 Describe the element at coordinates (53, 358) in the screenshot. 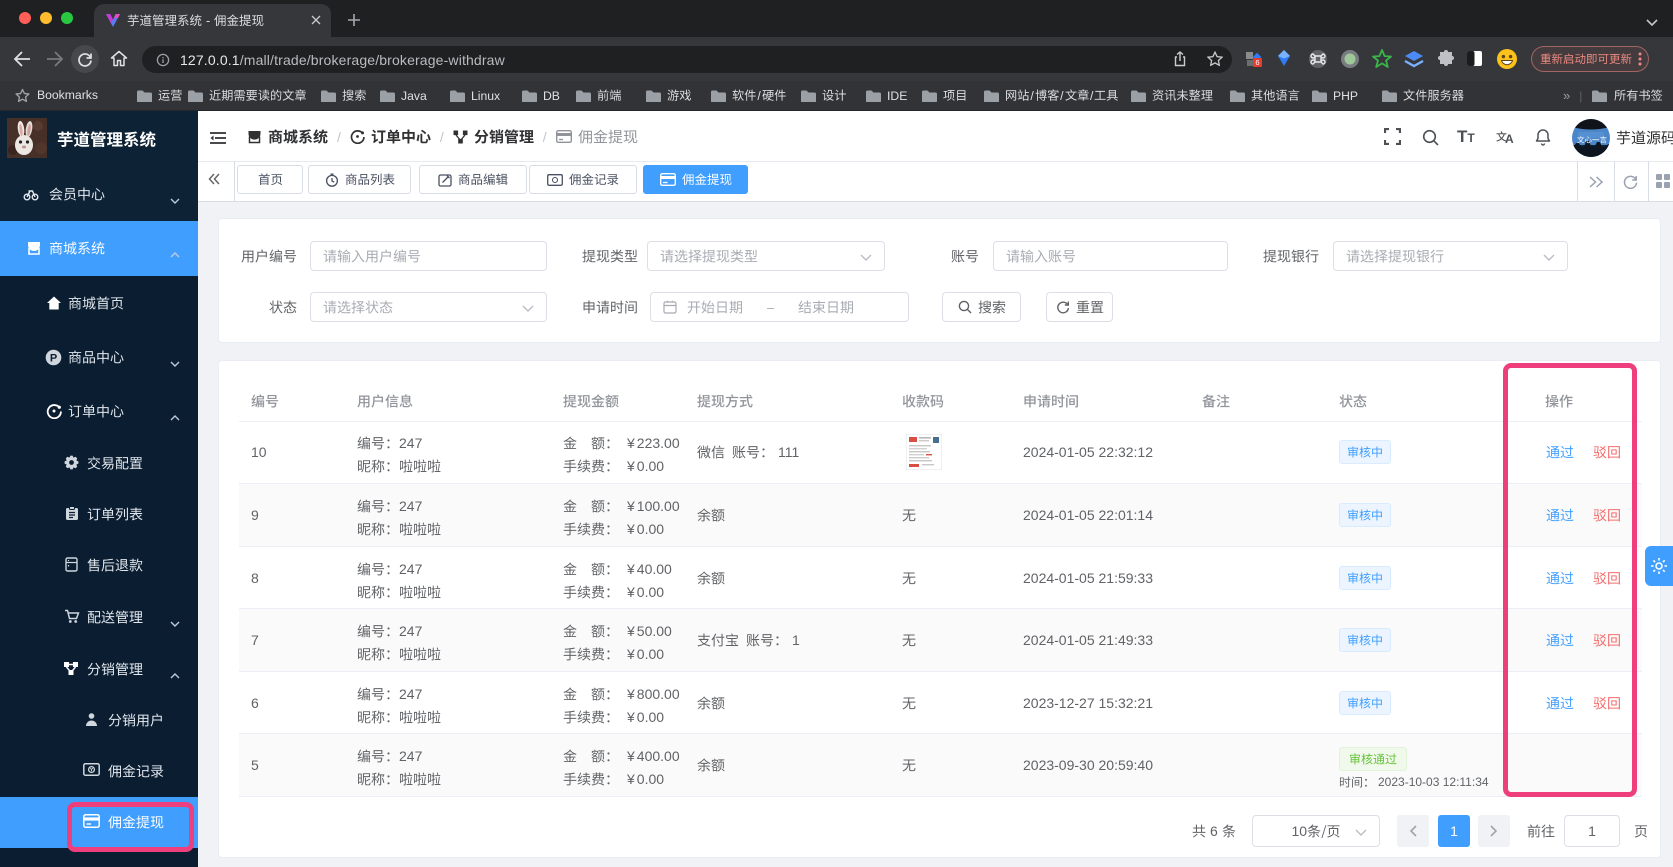

I see `svg-text: P` at that location.